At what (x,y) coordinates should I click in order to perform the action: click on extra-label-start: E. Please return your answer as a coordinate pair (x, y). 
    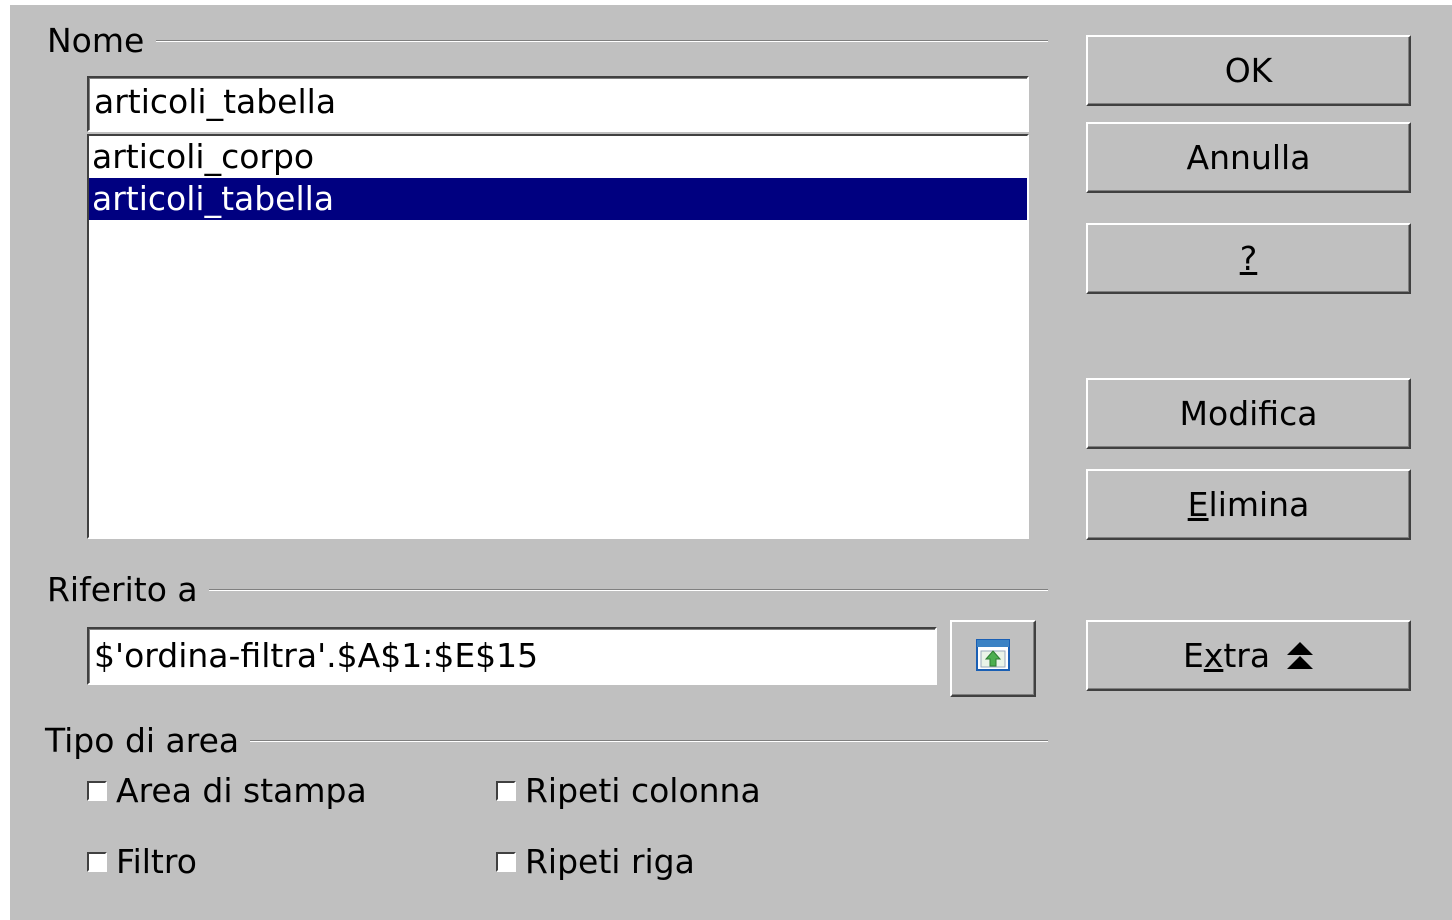
    Looking at the image, I should click on (1193, 655).